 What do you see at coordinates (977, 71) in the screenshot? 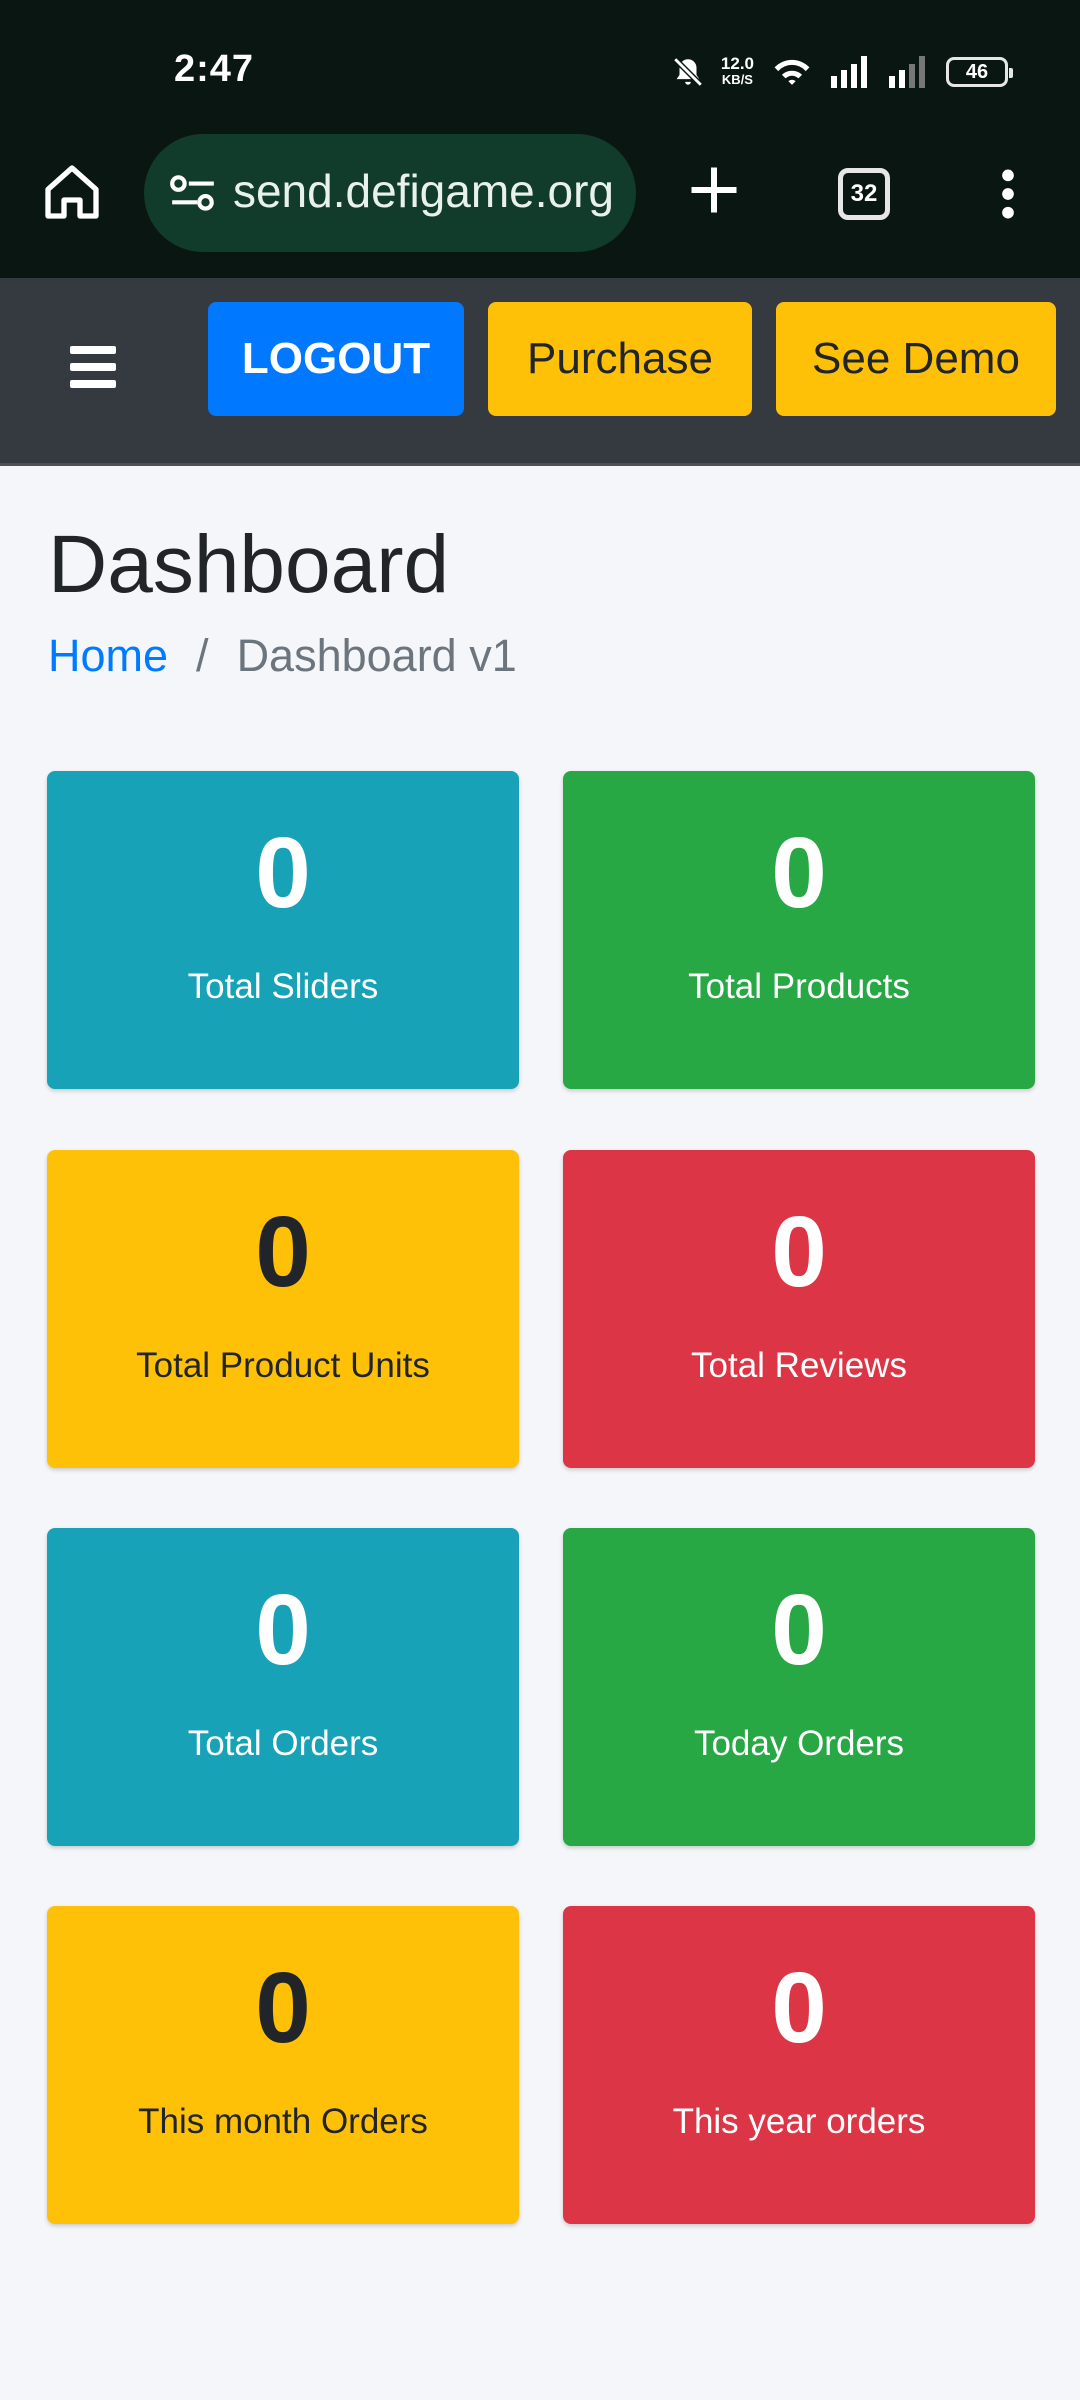
I see `battery-level: 46` at bounding box center [977, 71].